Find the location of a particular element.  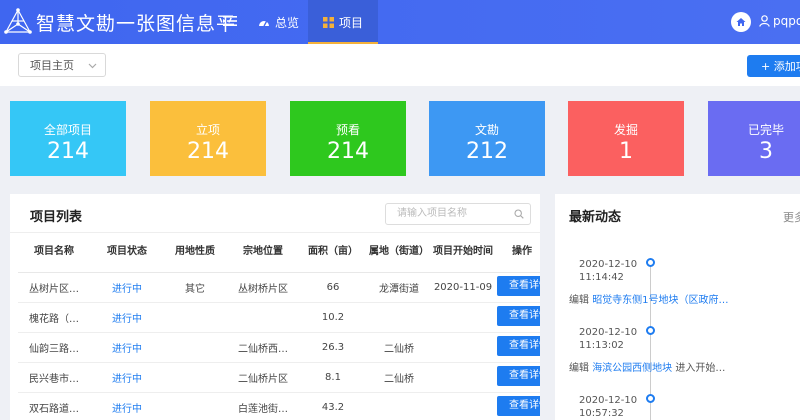

page-select: 项目主页 is located at coordinates (62, 65).